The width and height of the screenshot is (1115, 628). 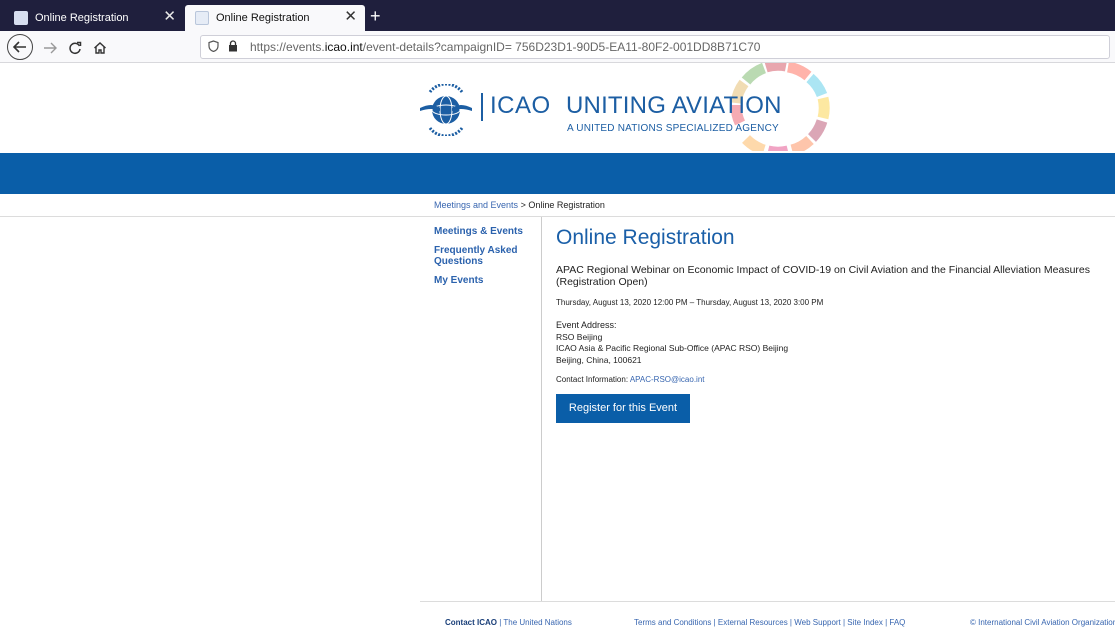 I want to click on tracking-shield-icon, so click(x=215, y=47).